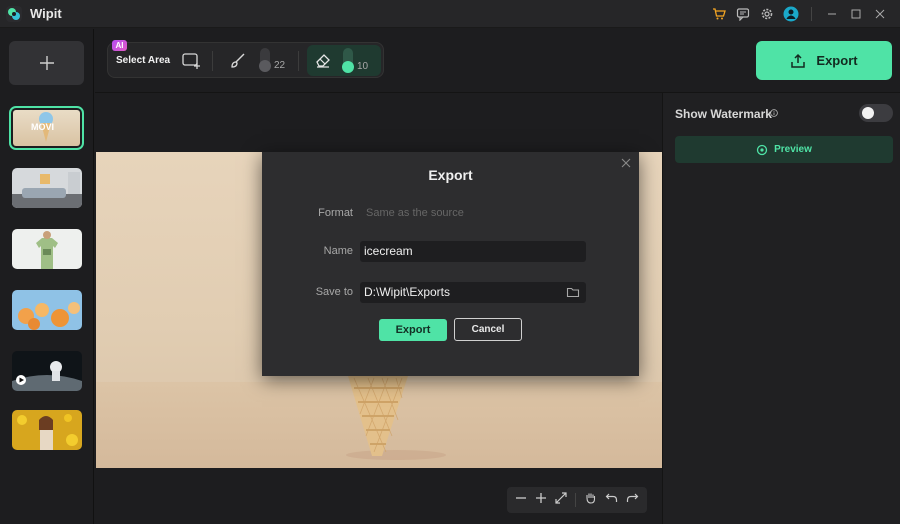 Image resolution: width=900 pixels, height=524 pixels. I want to click on watermark-label: Show Watermark, so click(723, 114).